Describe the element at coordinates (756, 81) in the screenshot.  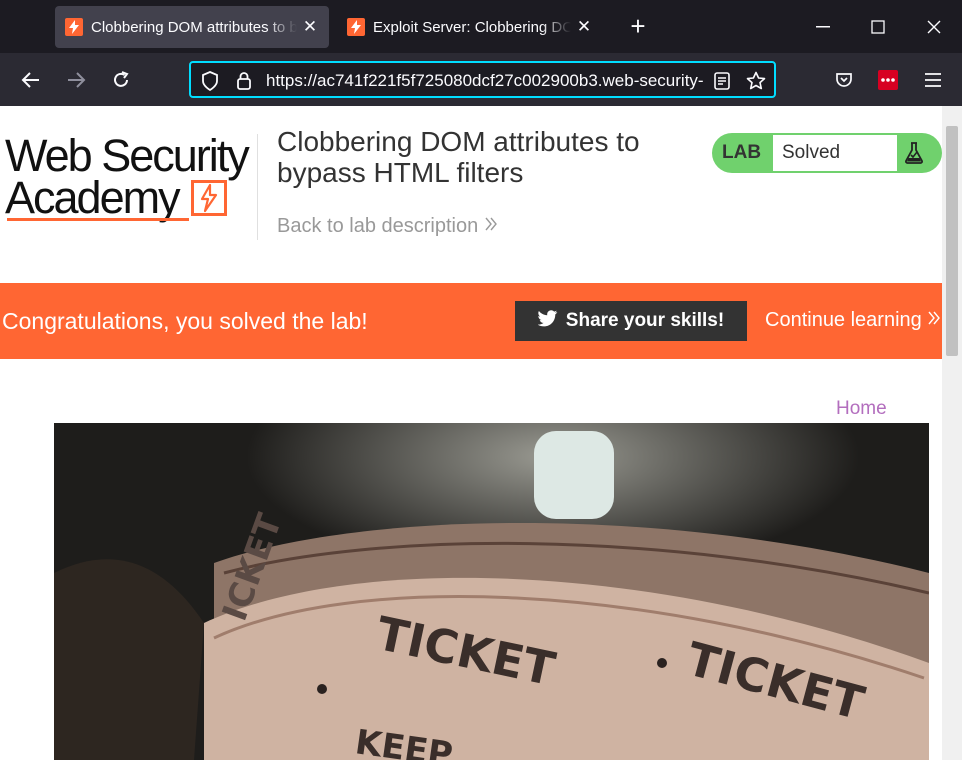
I see `bookmark-star-icon` at that location.